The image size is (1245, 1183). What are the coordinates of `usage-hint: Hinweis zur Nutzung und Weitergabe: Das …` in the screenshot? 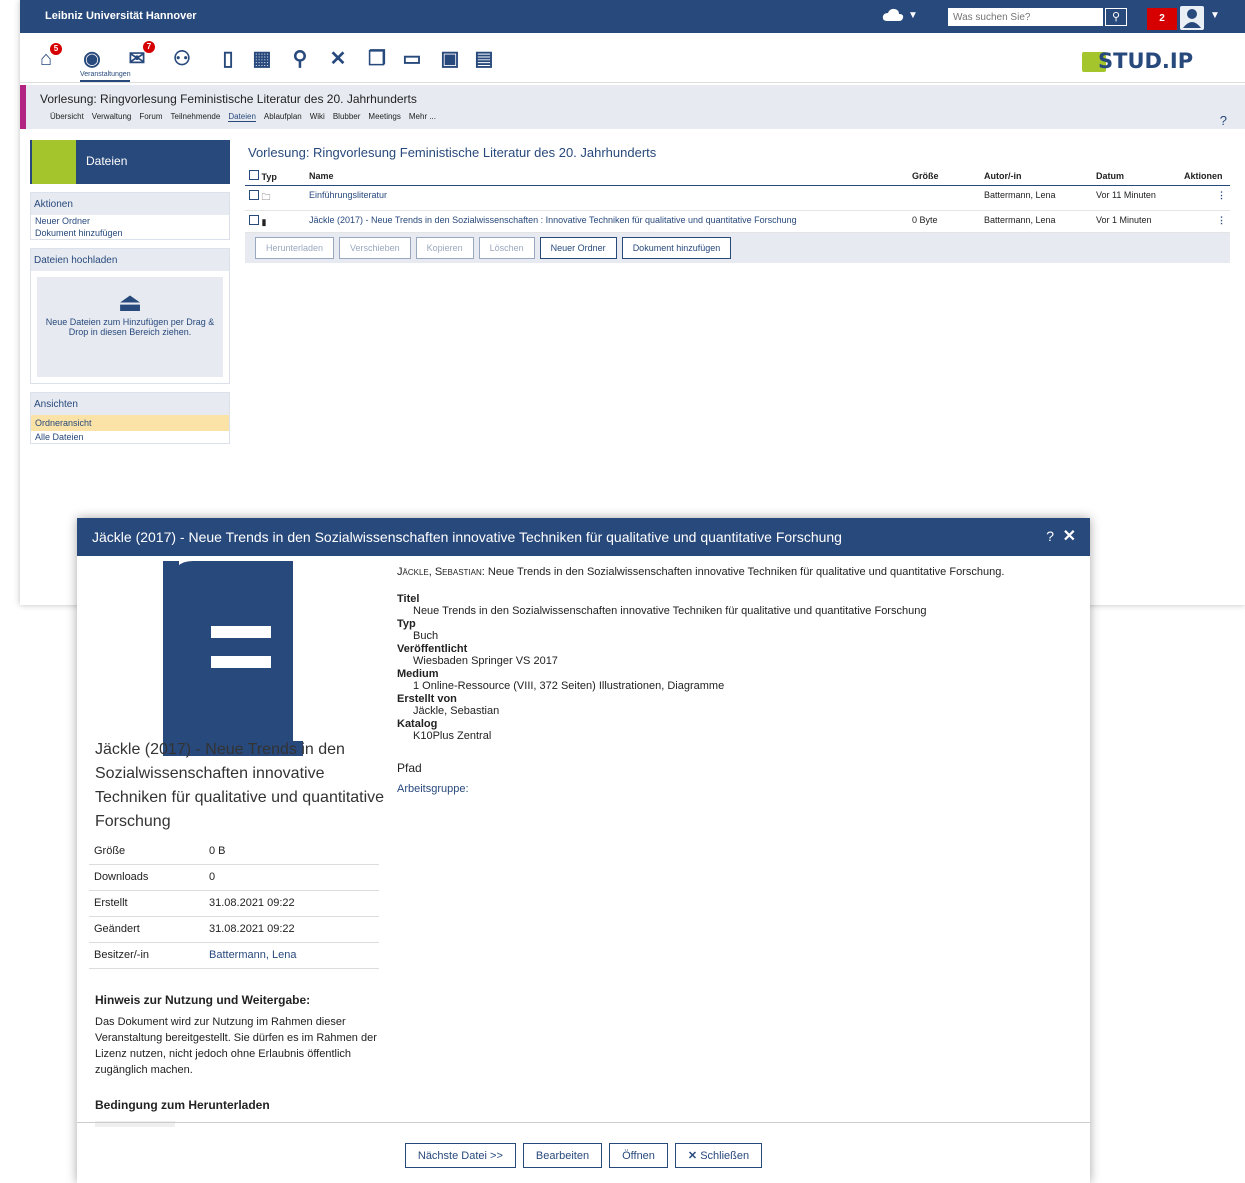 It's located at (242, 1035).